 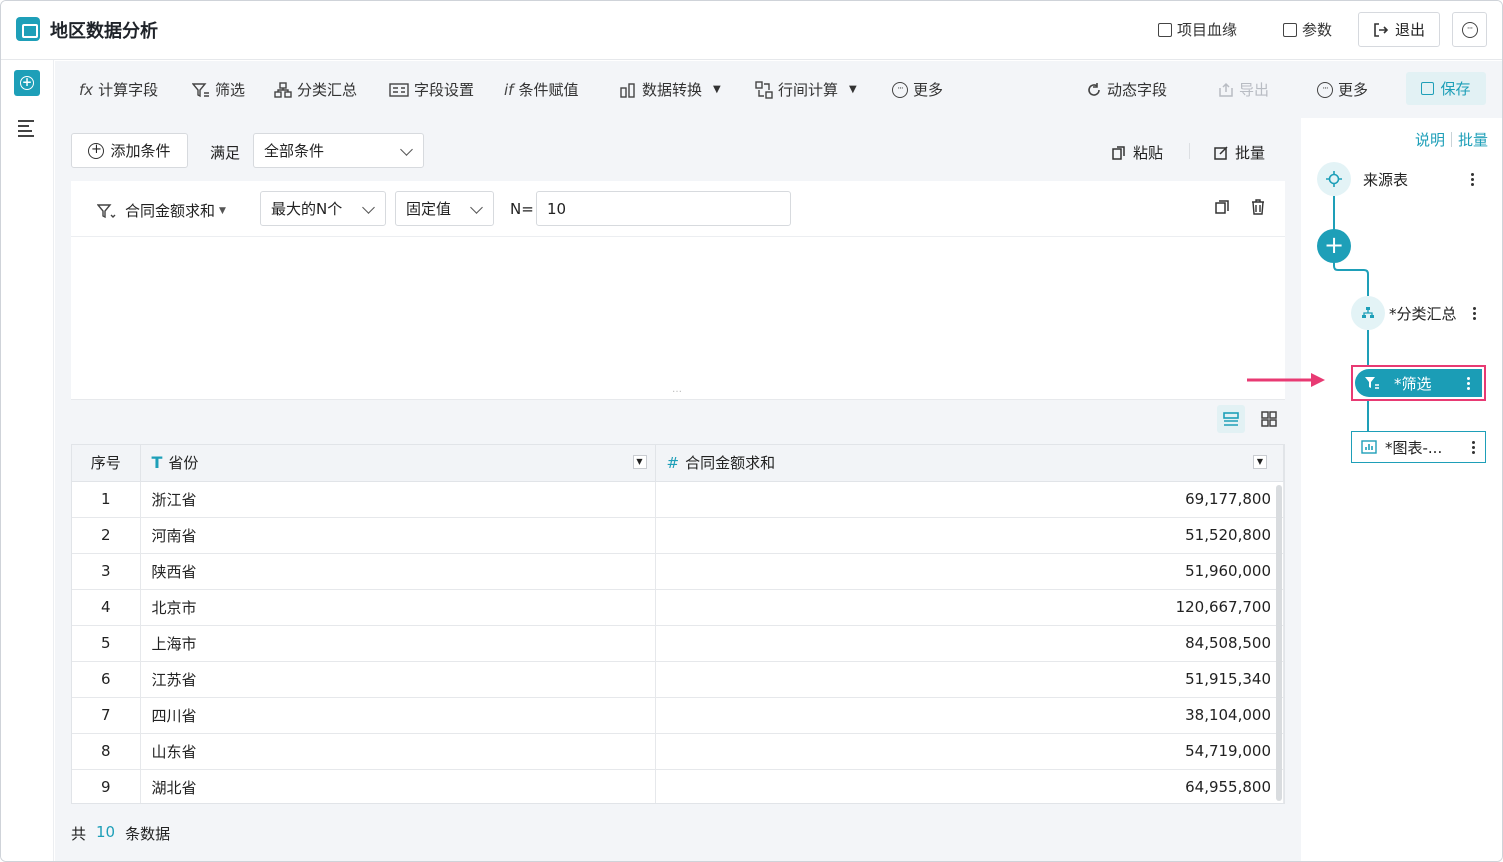 I want to click on flow-node-source: 来源表, so click(x=1401, y=179).